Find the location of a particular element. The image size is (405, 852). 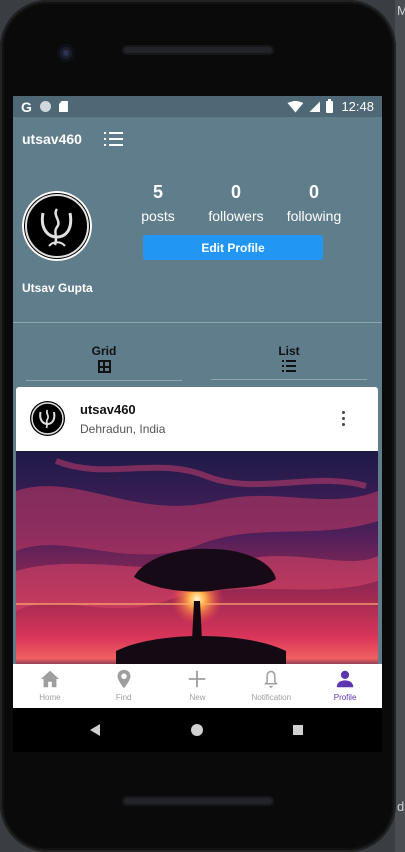

desktop-edge-text: M is located at coordinates (401, 11).